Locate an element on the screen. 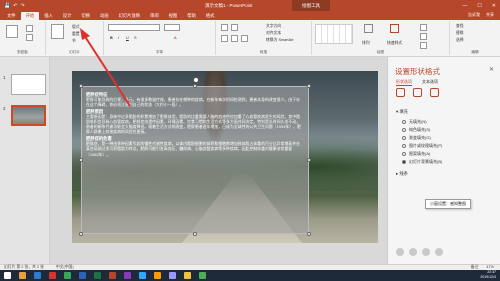  align-right-icon is located at coordinates (244, 38).